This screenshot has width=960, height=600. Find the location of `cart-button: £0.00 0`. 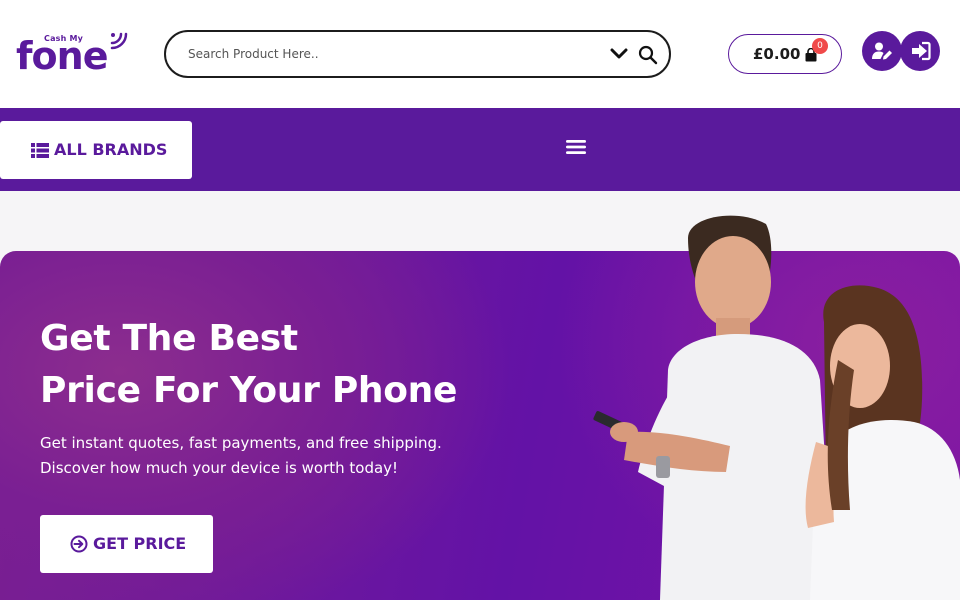

cart-button: £0.00 0 is located at coordinates (785, 54).